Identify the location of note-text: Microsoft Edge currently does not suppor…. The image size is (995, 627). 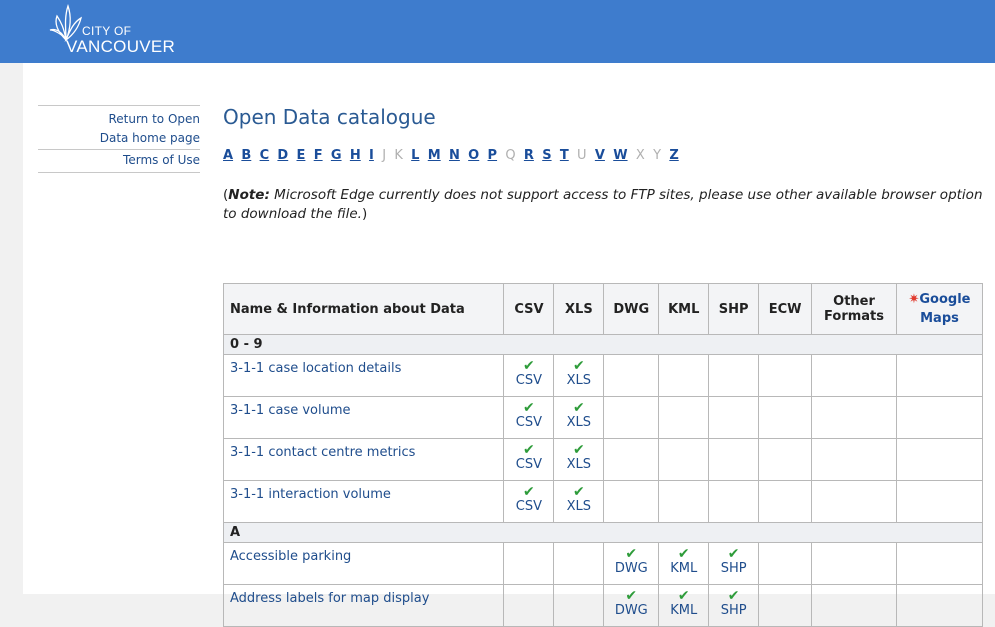
(603, 204).